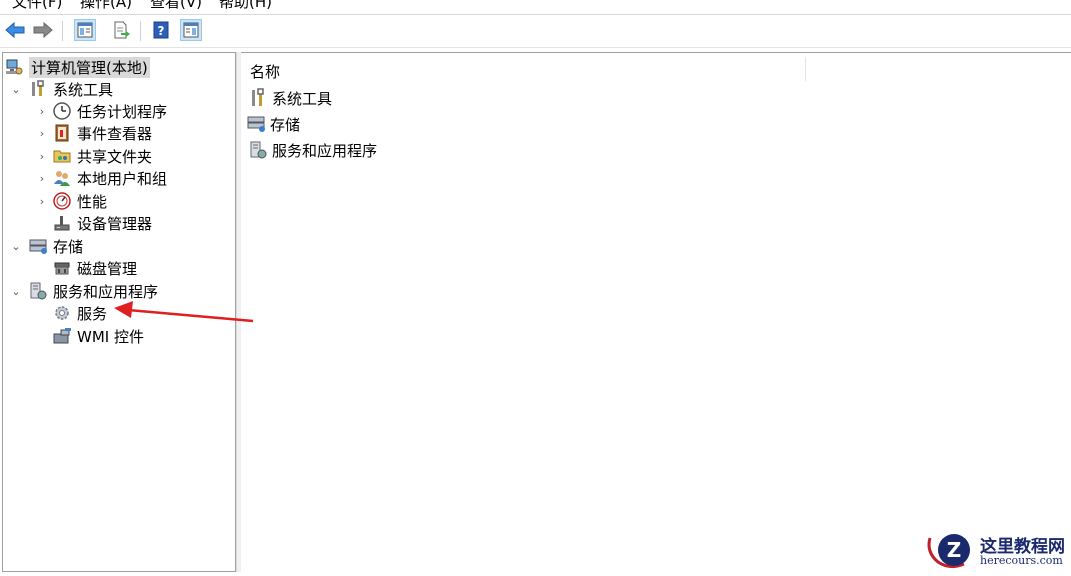  I want to click on menu-file: 文件(F), so click(37, 6).